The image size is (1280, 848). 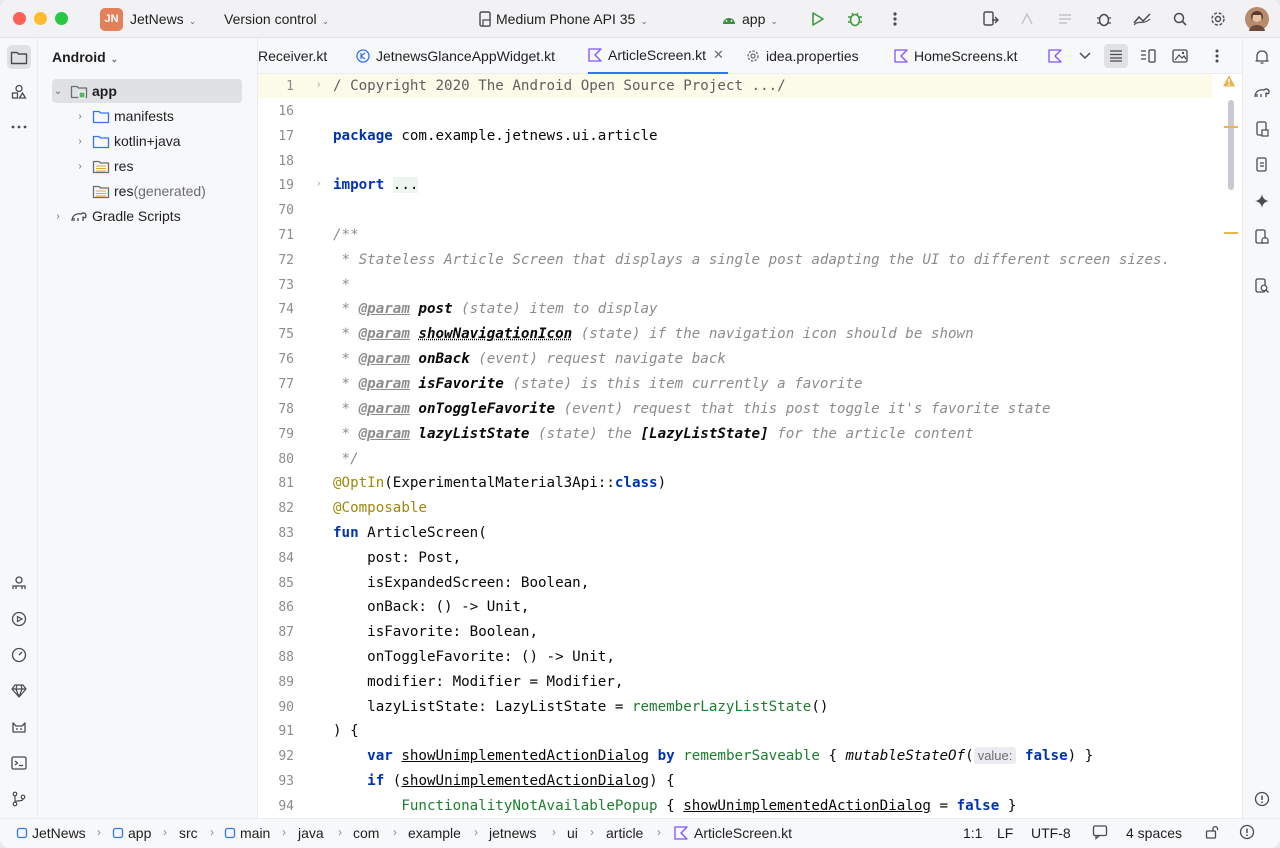 I want to click on tab-list-dropdown, so click(x=1085, y=56).